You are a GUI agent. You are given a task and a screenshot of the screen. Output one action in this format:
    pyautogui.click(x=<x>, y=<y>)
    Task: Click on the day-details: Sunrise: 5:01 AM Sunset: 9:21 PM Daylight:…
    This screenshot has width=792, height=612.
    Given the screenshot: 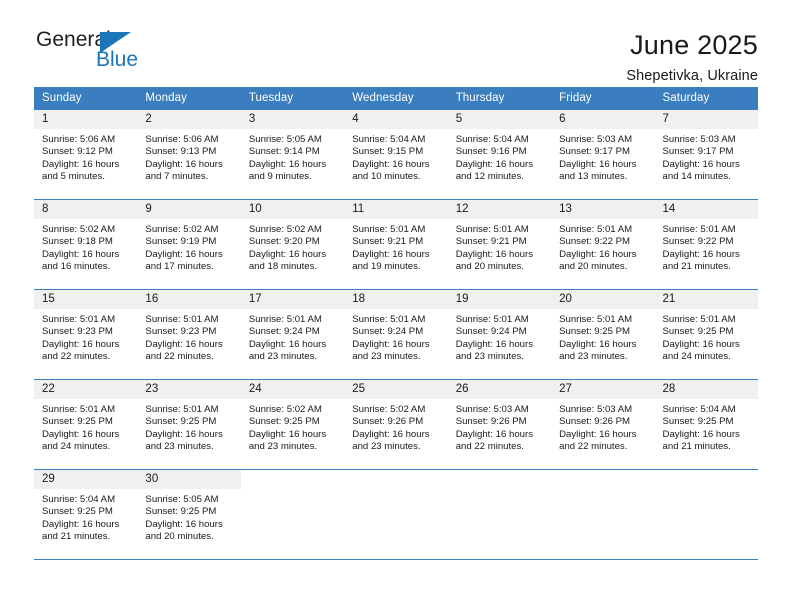 What is the action you would take?
    pyautogui.click(x=395, y=246)
    